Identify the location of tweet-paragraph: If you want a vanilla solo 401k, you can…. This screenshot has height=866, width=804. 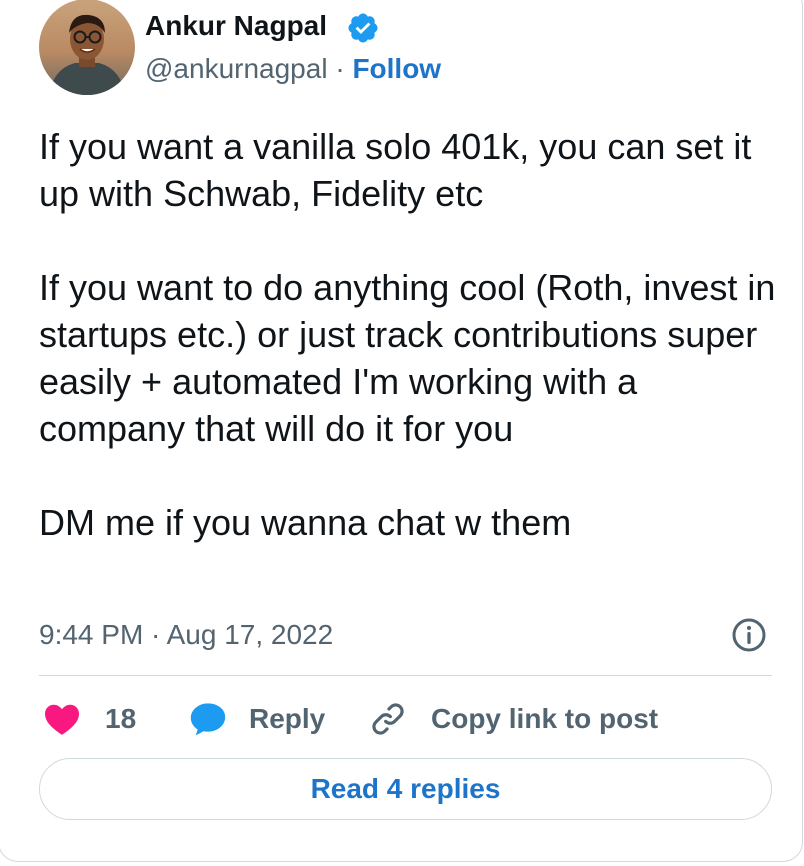
(395, 170).